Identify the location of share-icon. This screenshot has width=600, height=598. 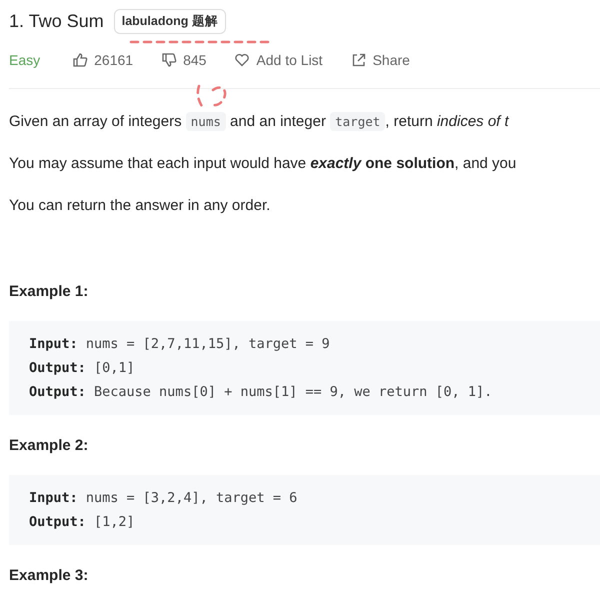
(358, 60).